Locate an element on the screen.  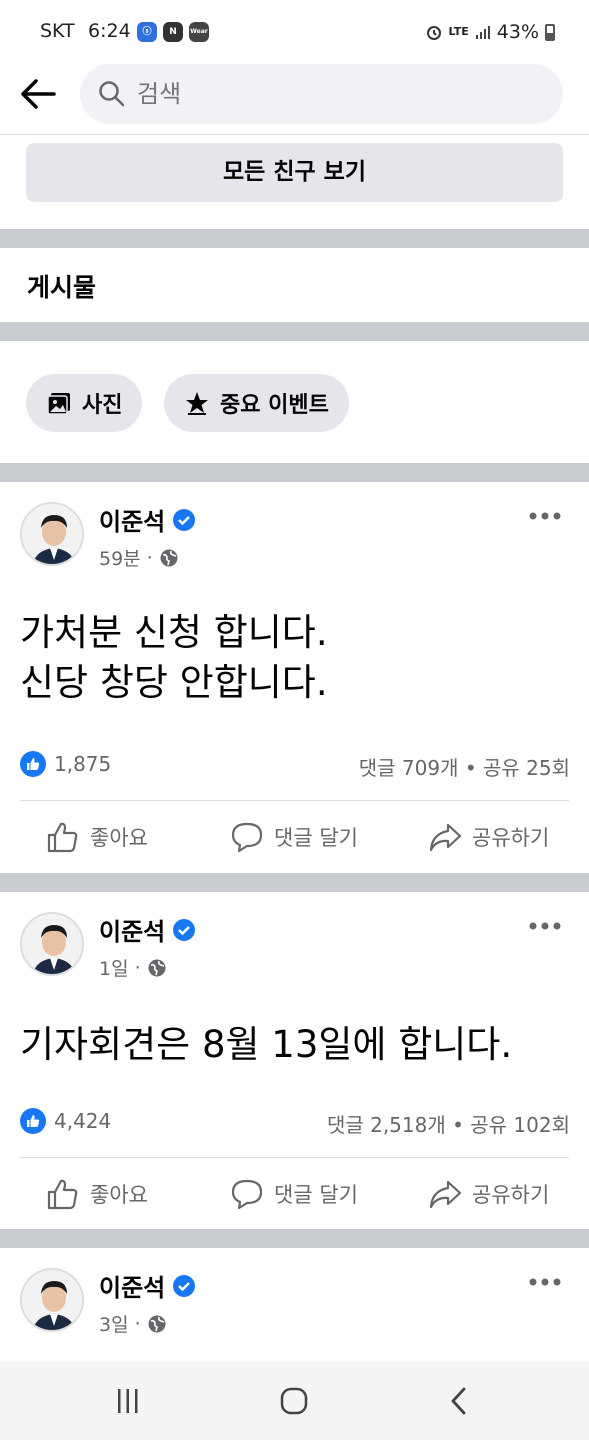
status-bar: SKT 6:24 ⓢ N Wear LTE 43% is located at coordinates (294, 31).